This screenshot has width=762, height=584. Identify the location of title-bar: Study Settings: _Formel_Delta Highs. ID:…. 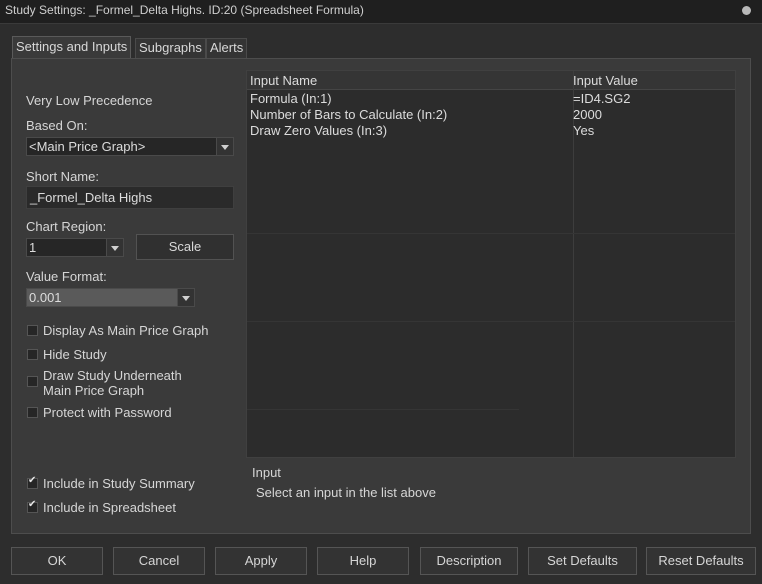
(381, 12).